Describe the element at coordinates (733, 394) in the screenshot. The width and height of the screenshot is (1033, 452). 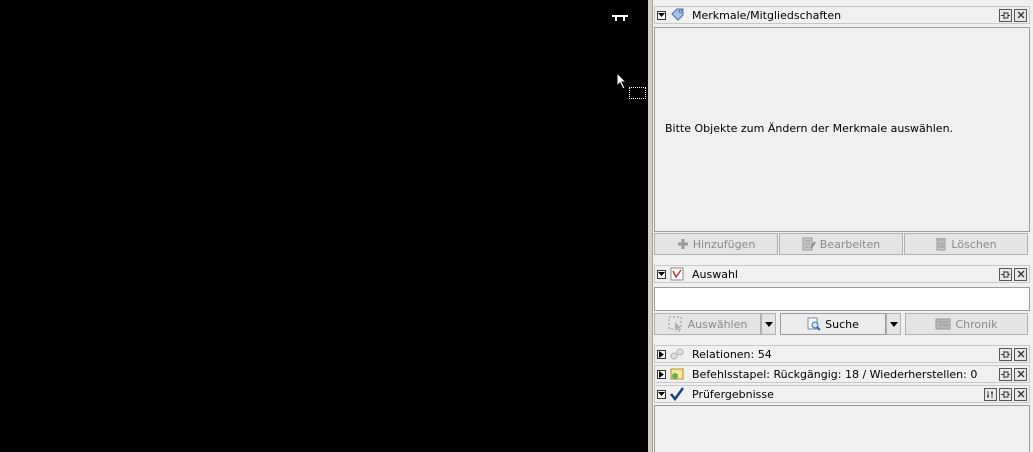
I see `panel-title: Prüfergebnisse` at that location.